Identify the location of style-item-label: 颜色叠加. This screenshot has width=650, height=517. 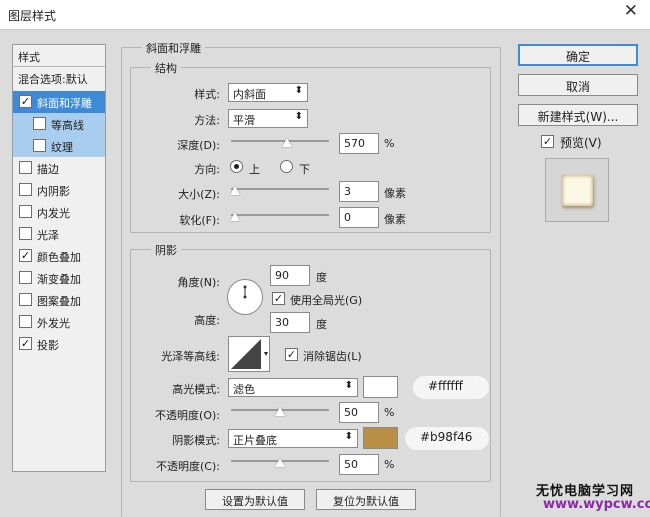
(59, 257).